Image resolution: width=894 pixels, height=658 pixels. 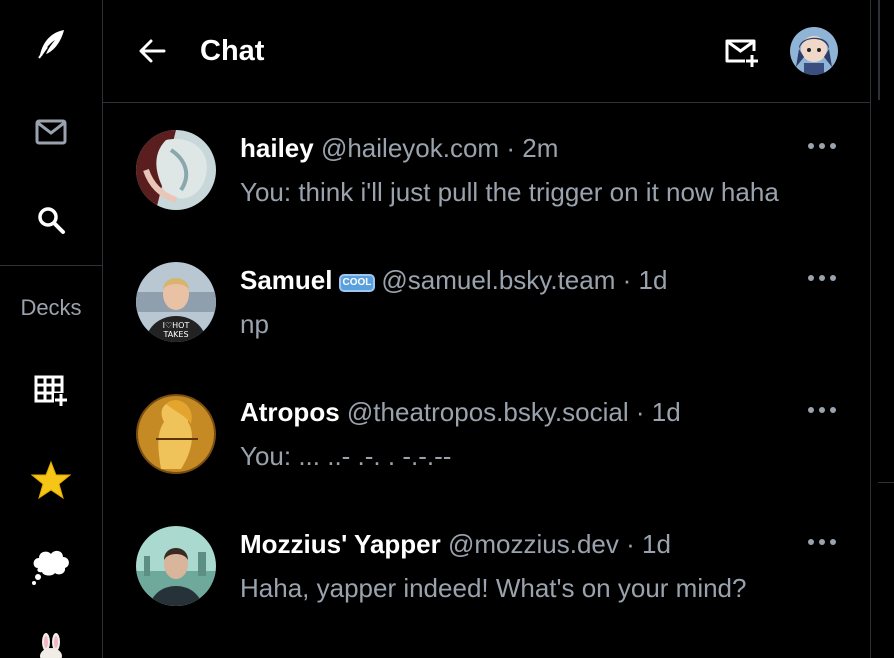 I want to click on display-name: hailey, so click(x=277, y=148).